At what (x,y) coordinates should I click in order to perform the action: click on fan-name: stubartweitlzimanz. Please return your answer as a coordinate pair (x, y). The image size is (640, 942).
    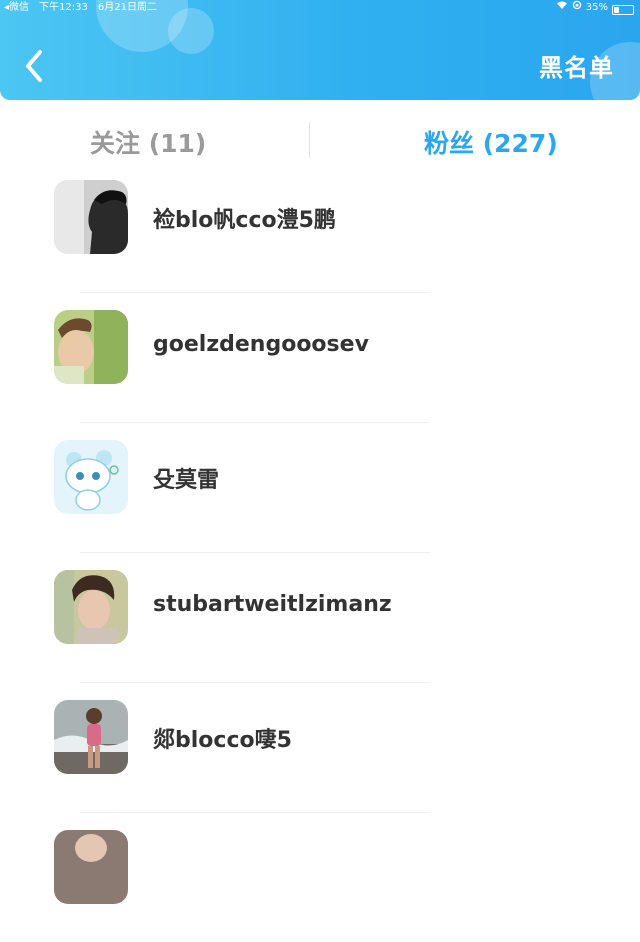
    Looking at the image, I should click on (272, 604).